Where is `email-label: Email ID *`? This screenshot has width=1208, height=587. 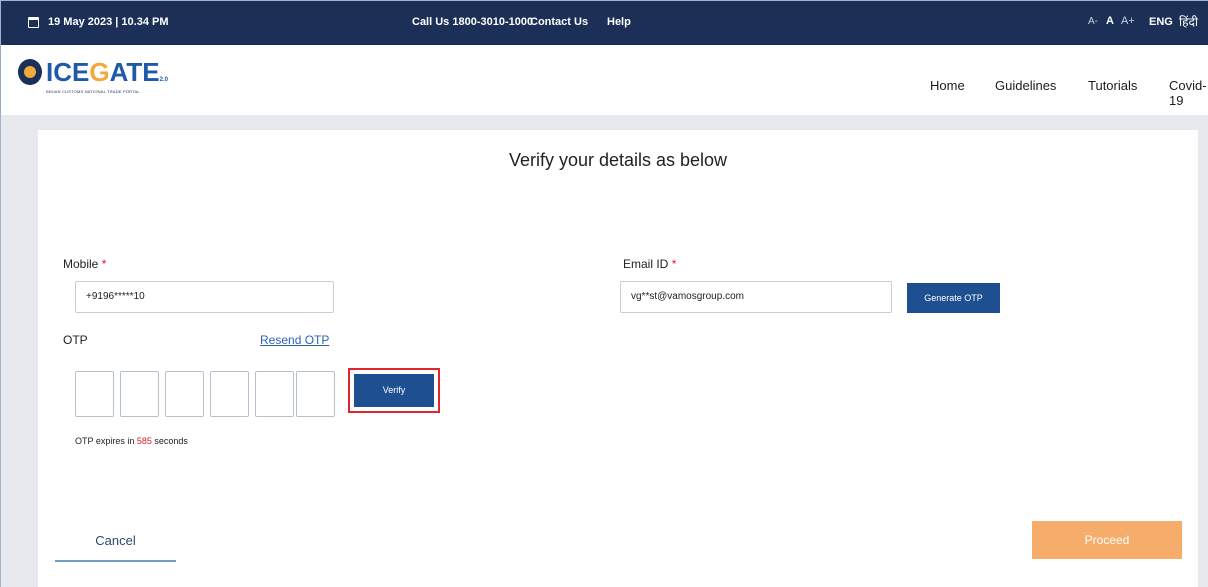 email-label: Email ID * is located at coordinates (650, 264).